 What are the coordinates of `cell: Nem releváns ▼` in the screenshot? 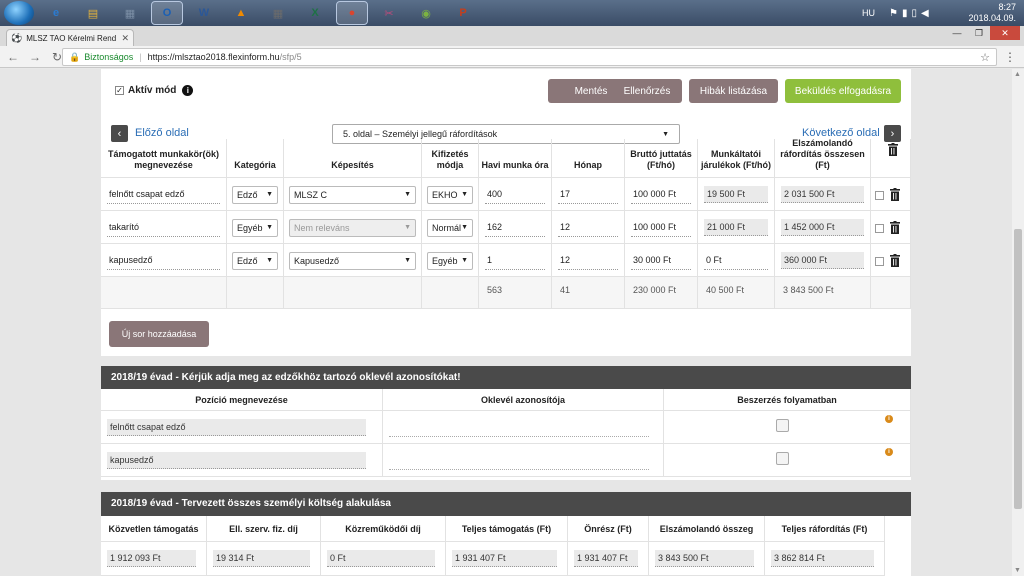 It's located at (353, 227).